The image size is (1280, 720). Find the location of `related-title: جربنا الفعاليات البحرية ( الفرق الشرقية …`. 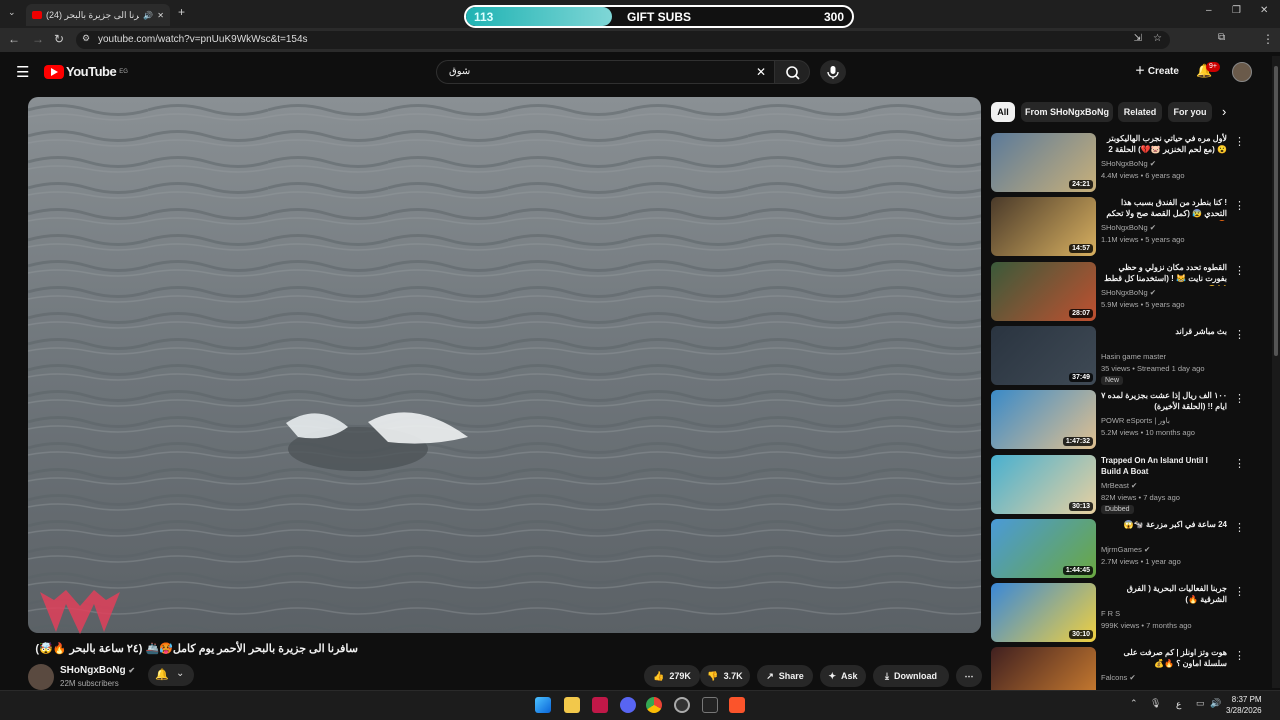

related-title: جربنا الفعاليات البحرية ( الفرق الشرقية … is located at coordinates (1164, 594).